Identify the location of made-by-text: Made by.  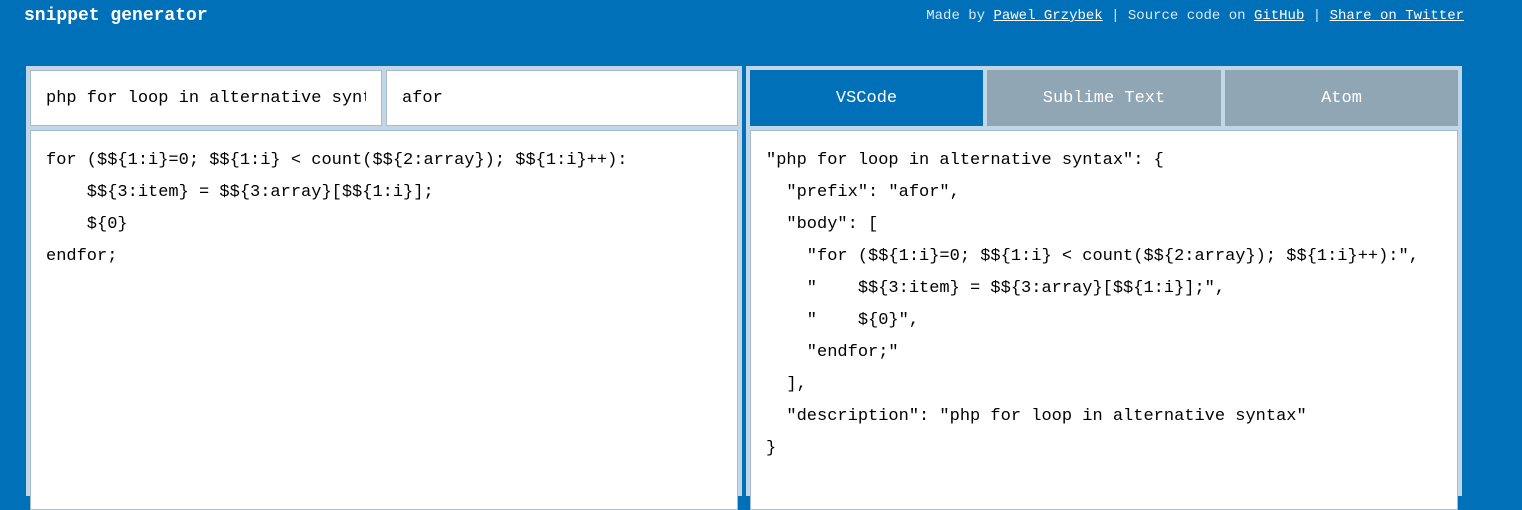
(956, 16).